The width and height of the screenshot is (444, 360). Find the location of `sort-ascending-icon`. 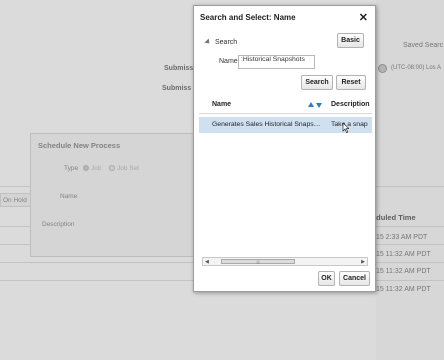

sort-ascending-icon is located at coordinates (311, 104).